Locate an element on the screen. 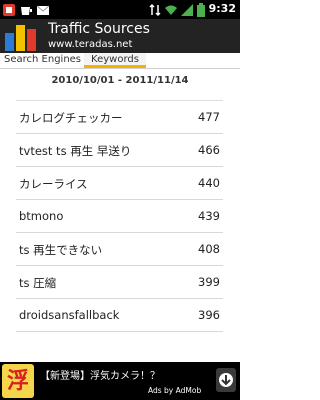 The image size is (320, 400). bar-chart-icon is located at coordinates (23, 36).